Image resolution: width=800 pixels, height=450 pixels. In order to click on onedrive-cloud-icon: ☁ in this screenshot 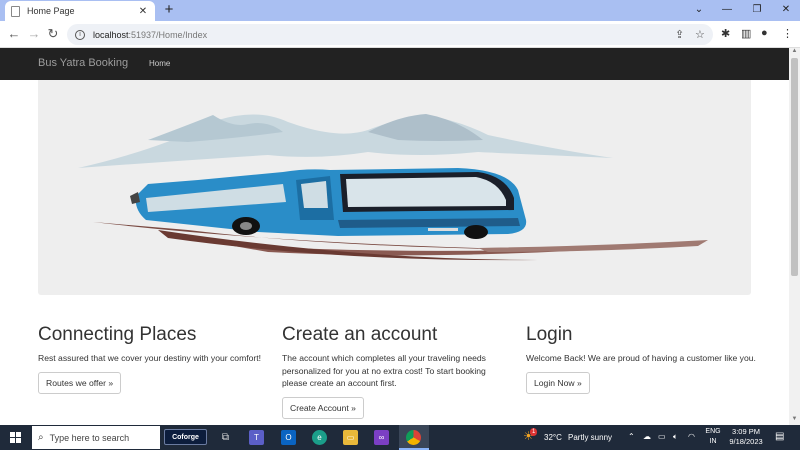, I will do `click(647, 436)`.